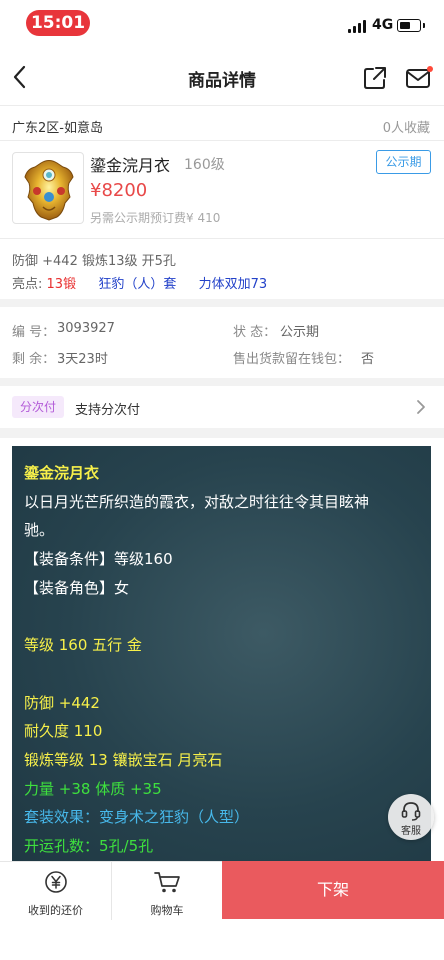  I want to click on cart-label: 购物车, so click(167, 910).